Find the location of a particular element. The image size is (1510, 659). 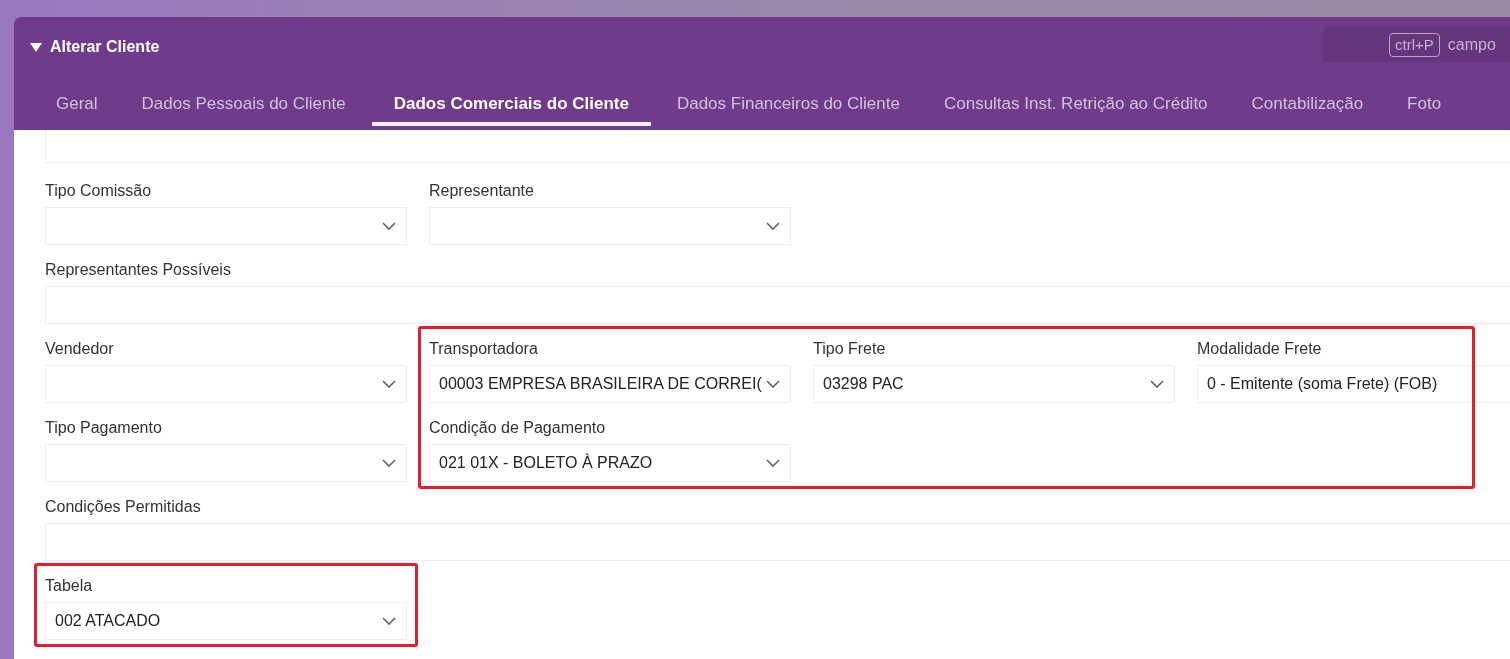

dropdown: 03298 PAC is located at coordinates (994, 384).